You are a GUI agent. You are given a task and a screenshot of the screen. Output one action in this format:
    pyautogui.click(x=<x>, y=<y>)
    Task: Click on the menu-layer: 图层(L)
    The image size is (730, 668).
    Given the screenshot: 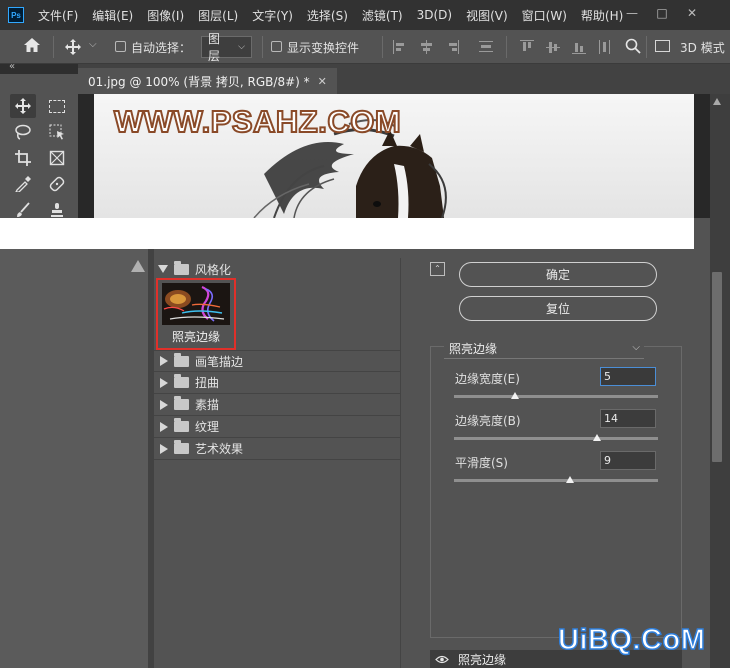 What is the action you would take?
    pyautogui.click(x=218, y=15)
    